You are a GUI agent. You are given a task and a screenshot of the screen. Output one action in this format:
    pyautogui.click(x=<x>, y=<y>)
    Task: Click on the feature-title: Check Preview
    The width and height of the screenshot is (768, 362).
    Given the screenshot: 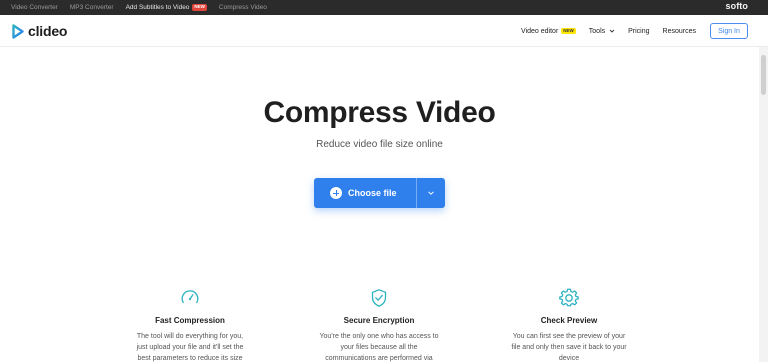 What is the action you would take?
    pyautogui.click(x=569, y=320)
    